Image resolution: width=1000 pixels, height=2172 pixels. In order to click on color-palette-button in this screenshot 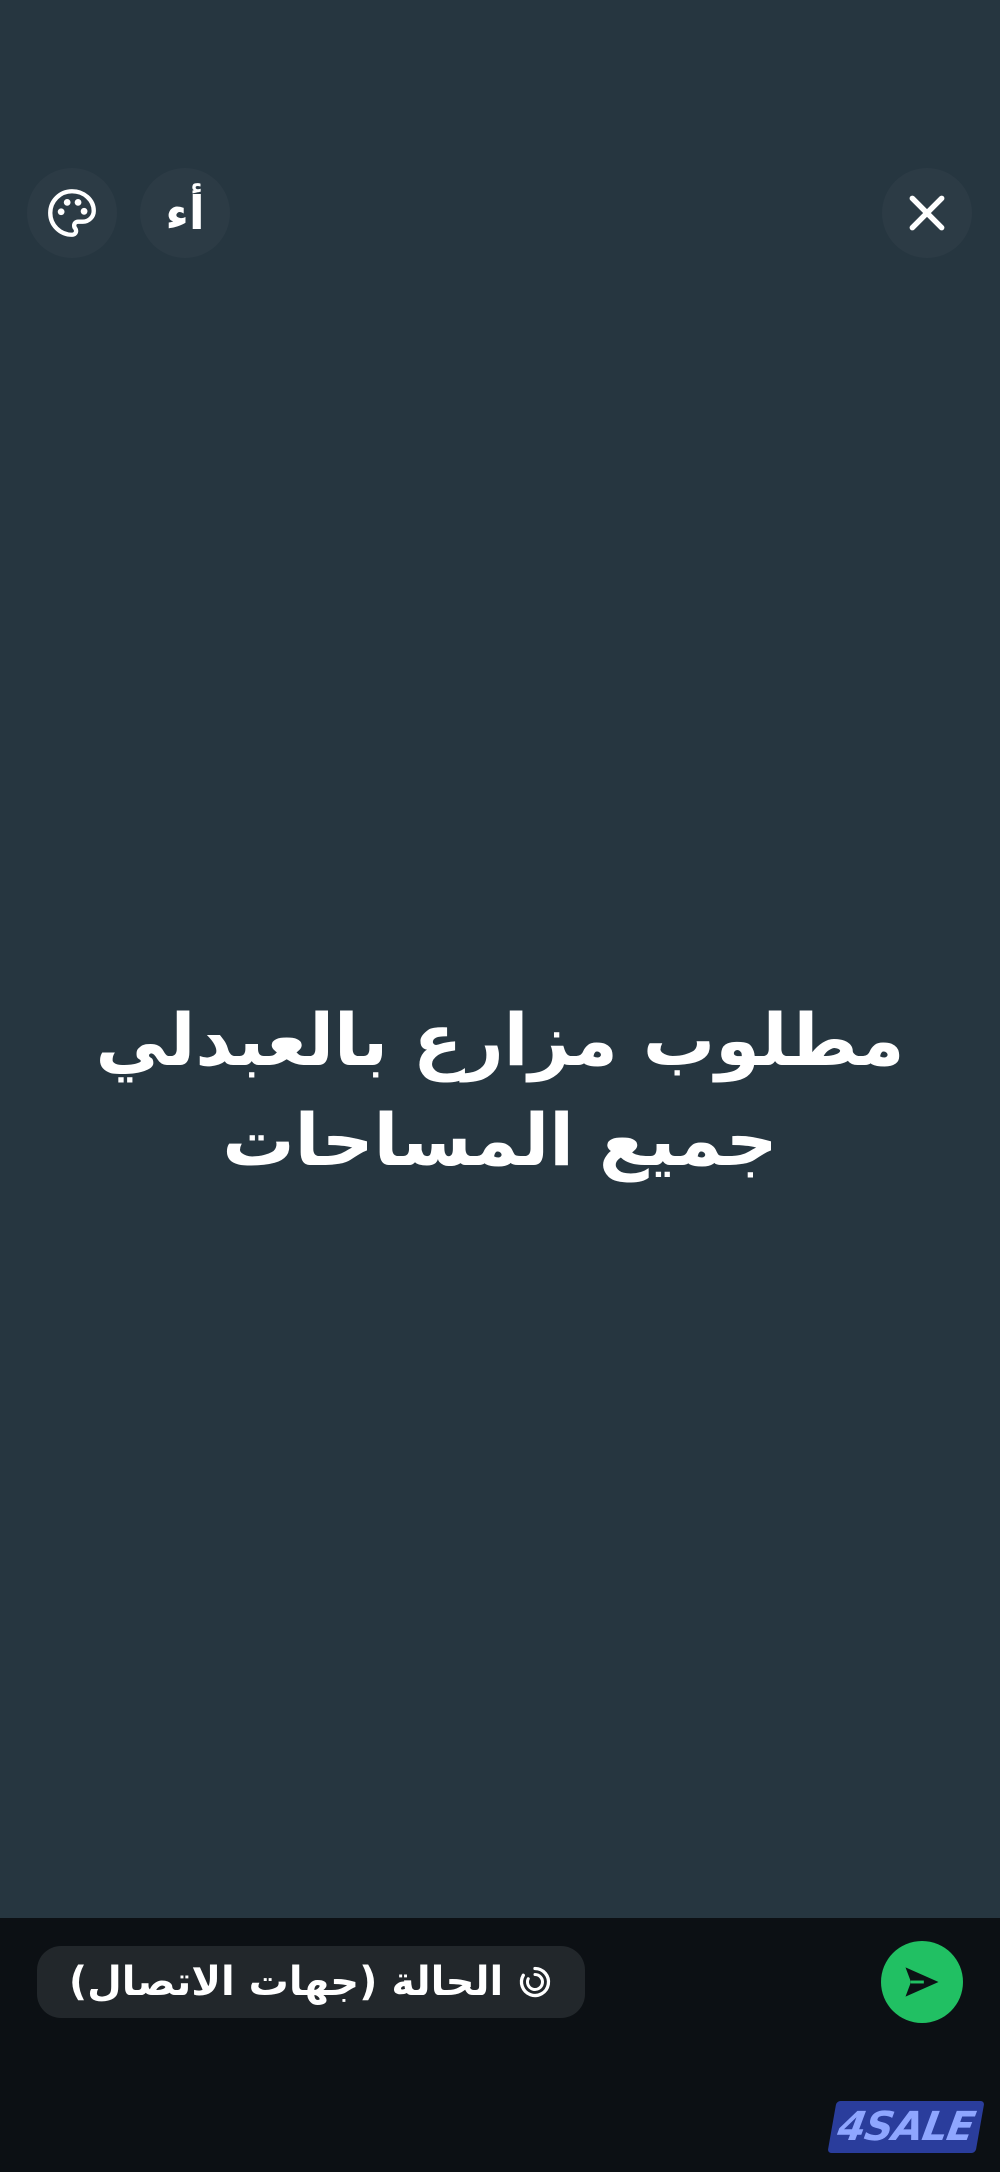, I will do `click(72, 213)`.